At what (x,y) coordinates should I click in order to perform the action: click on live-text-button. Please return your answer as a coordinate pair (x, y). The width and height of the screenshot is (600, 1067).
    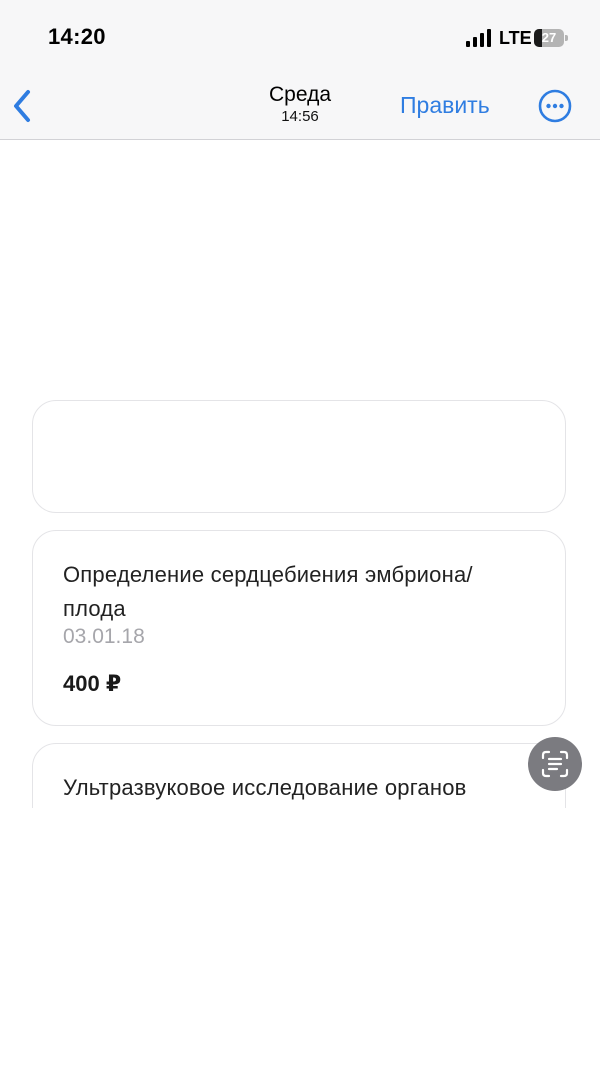
    Looking at the image, I should click on (555, 764).